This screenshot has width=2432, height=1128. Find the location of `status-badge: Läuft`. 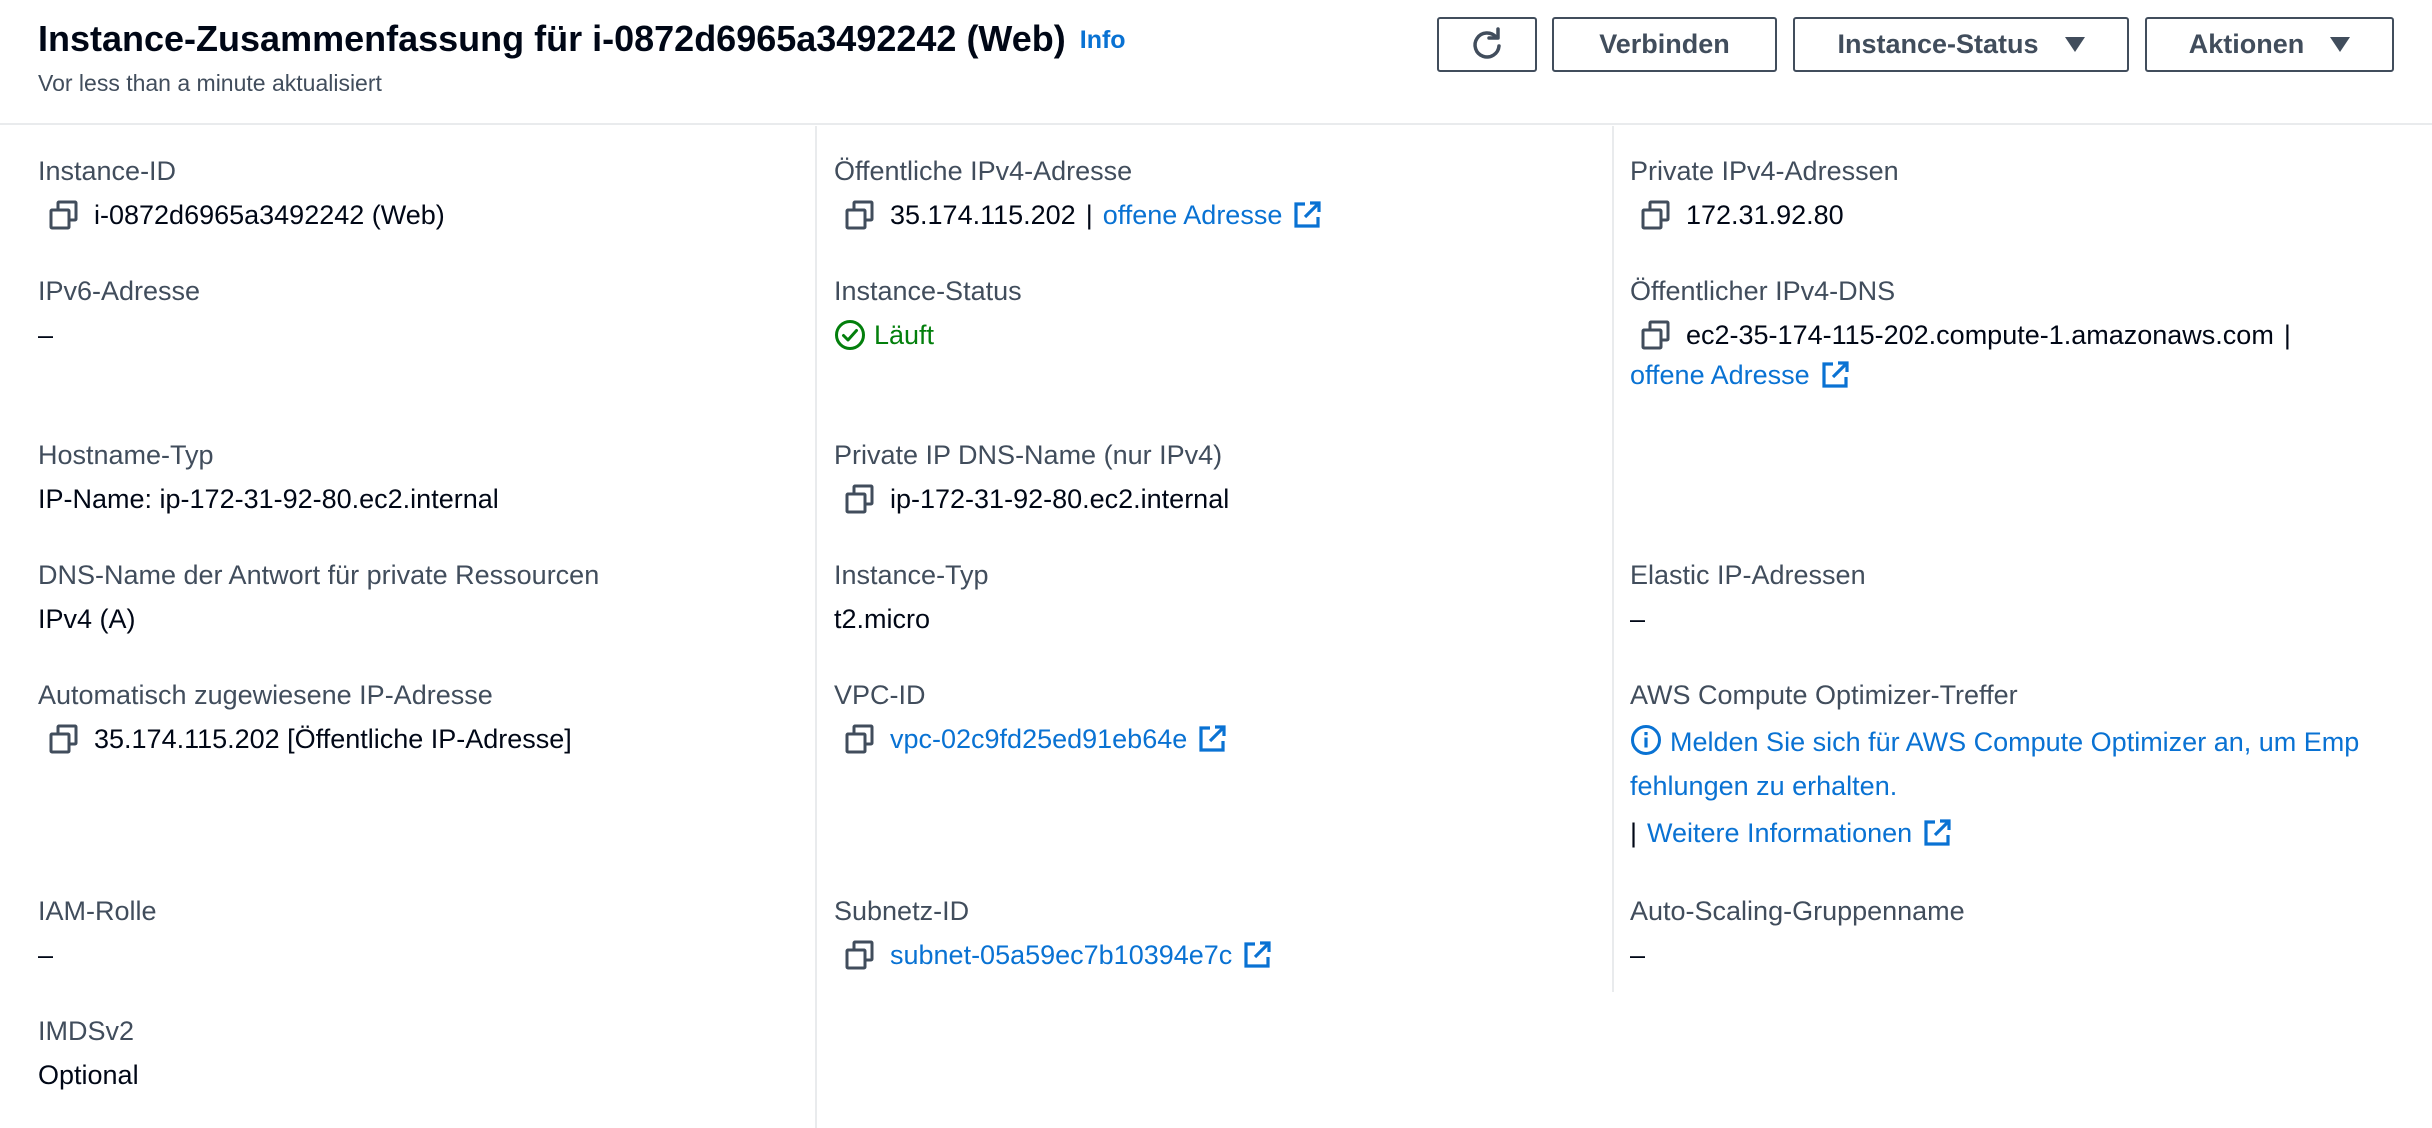

status-badge: Läuft is located at coordinates (928, 335).